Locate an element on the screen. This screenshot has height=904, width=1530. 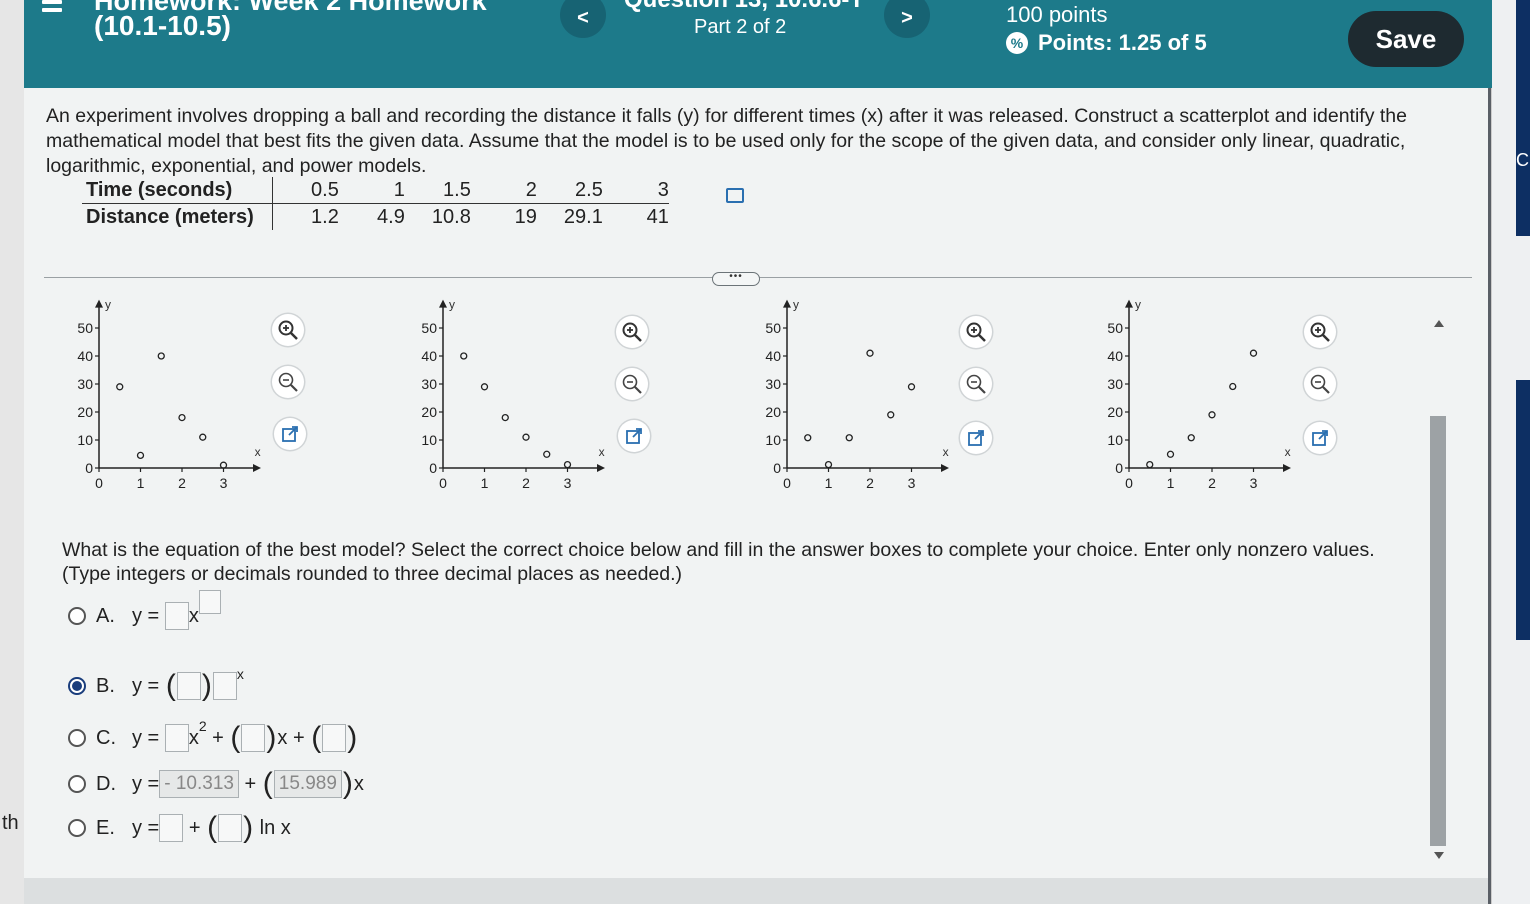
answer-box-a-exponent is located at coordinates (209, 602).